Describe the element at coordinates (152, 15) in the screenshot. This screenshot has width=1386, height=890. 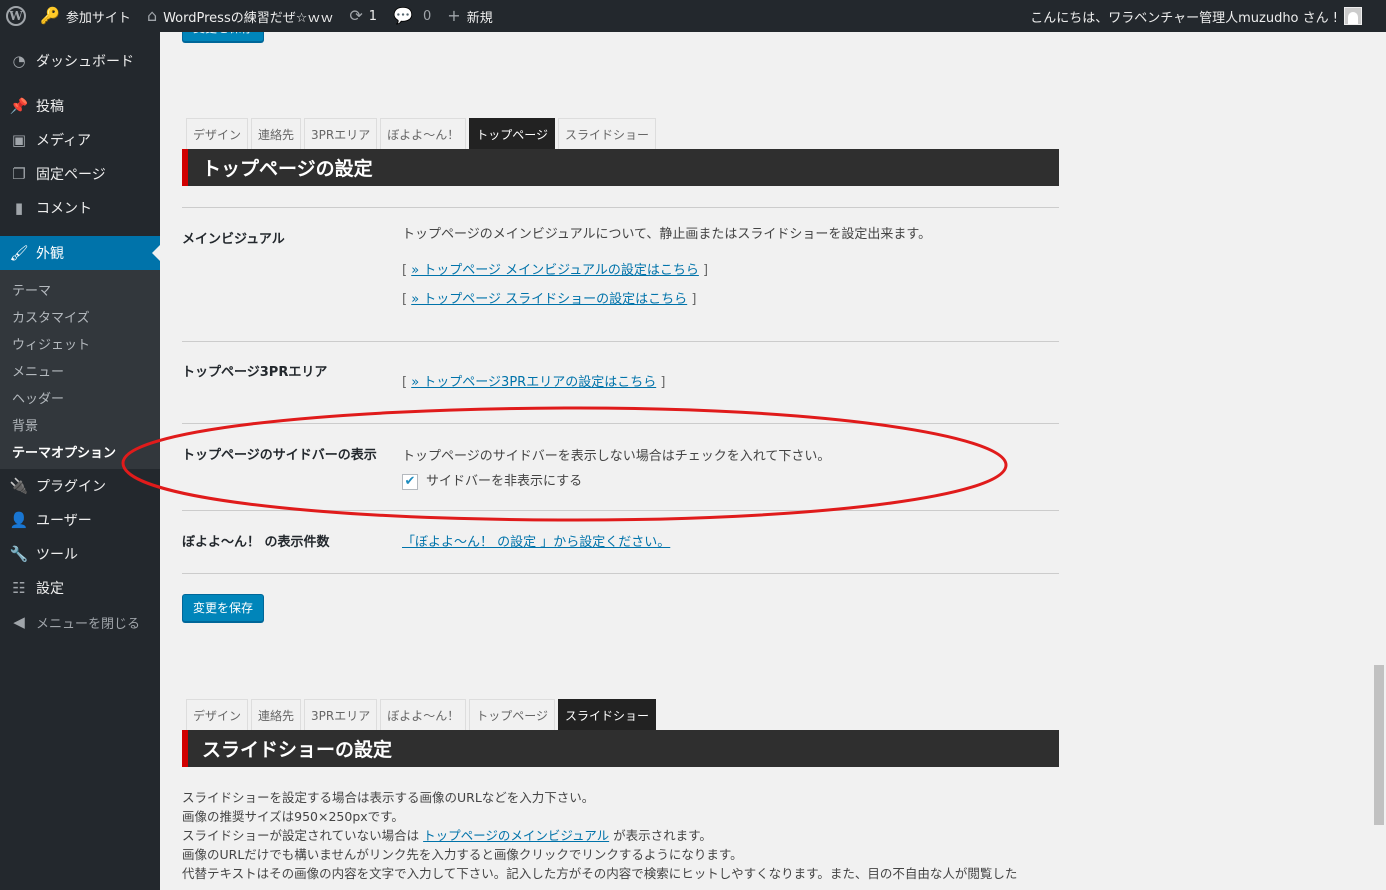
I see `home-icon: ⌂` at that location.